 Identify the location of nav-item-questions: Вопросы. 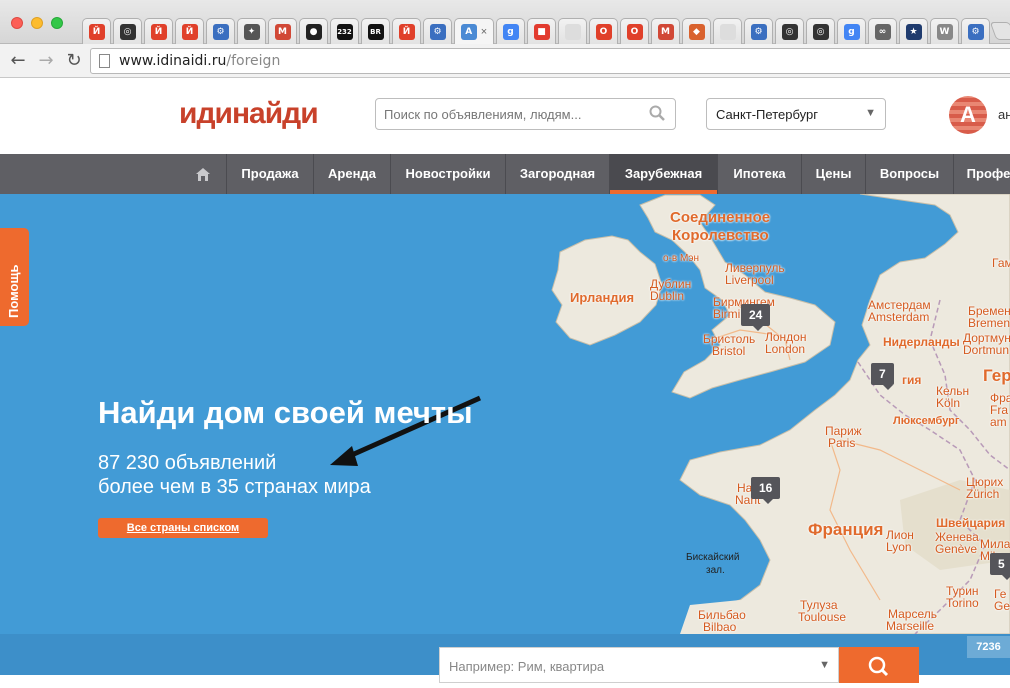
(909, 174).